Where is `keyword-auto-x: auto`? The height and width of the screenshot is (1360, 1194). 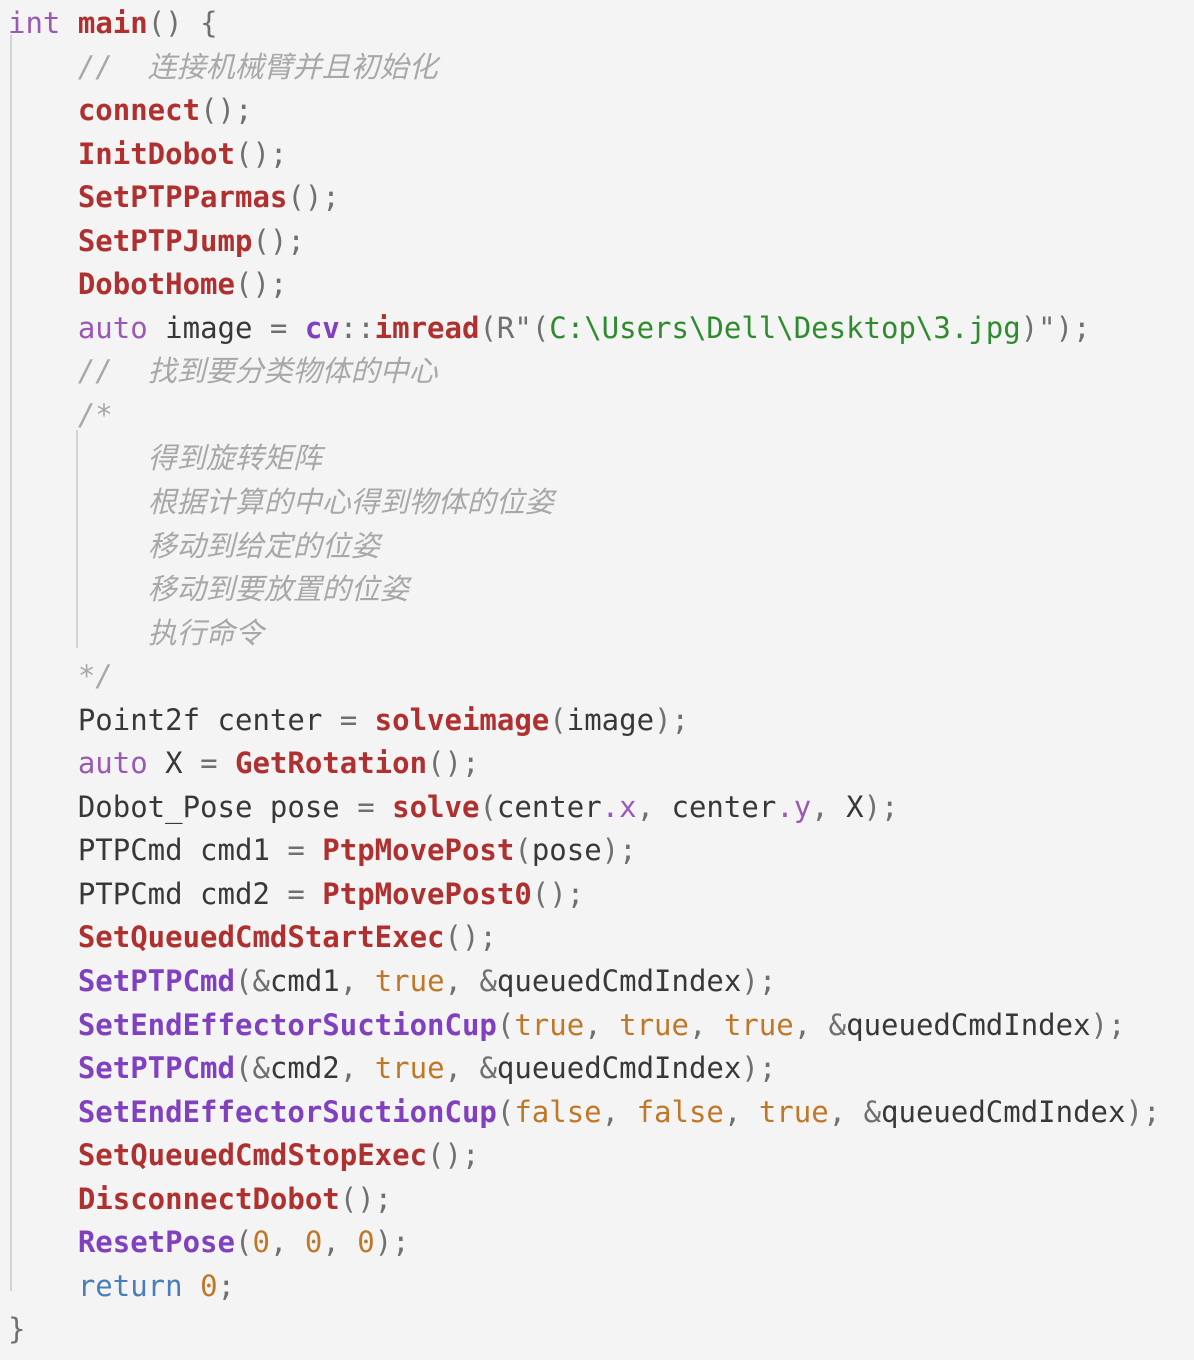
keyword-auto-x: auto is located at coordinates (112, 763).